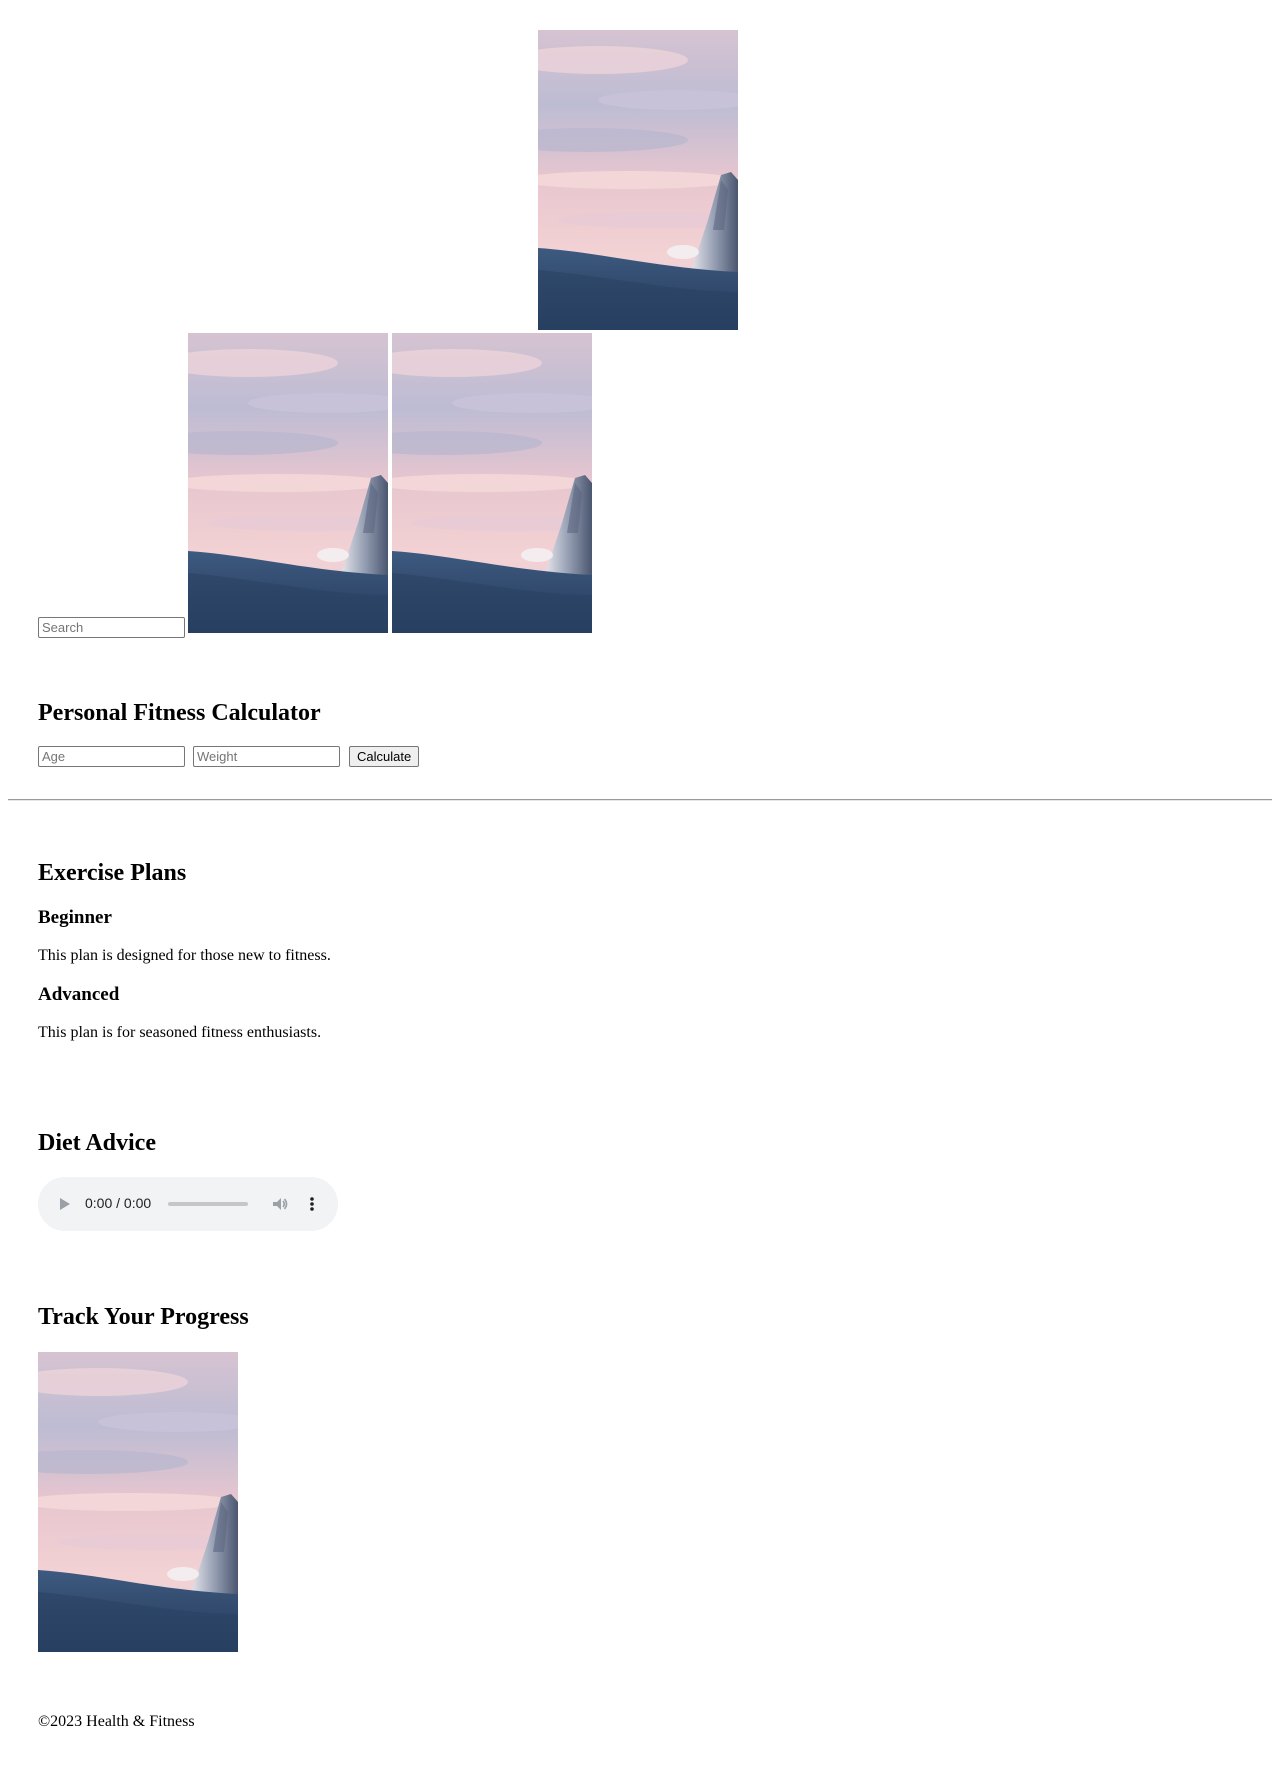  Describe the element at coordinates (208, 1204) in the screenshot. I see `audio-progress-track` at that location.